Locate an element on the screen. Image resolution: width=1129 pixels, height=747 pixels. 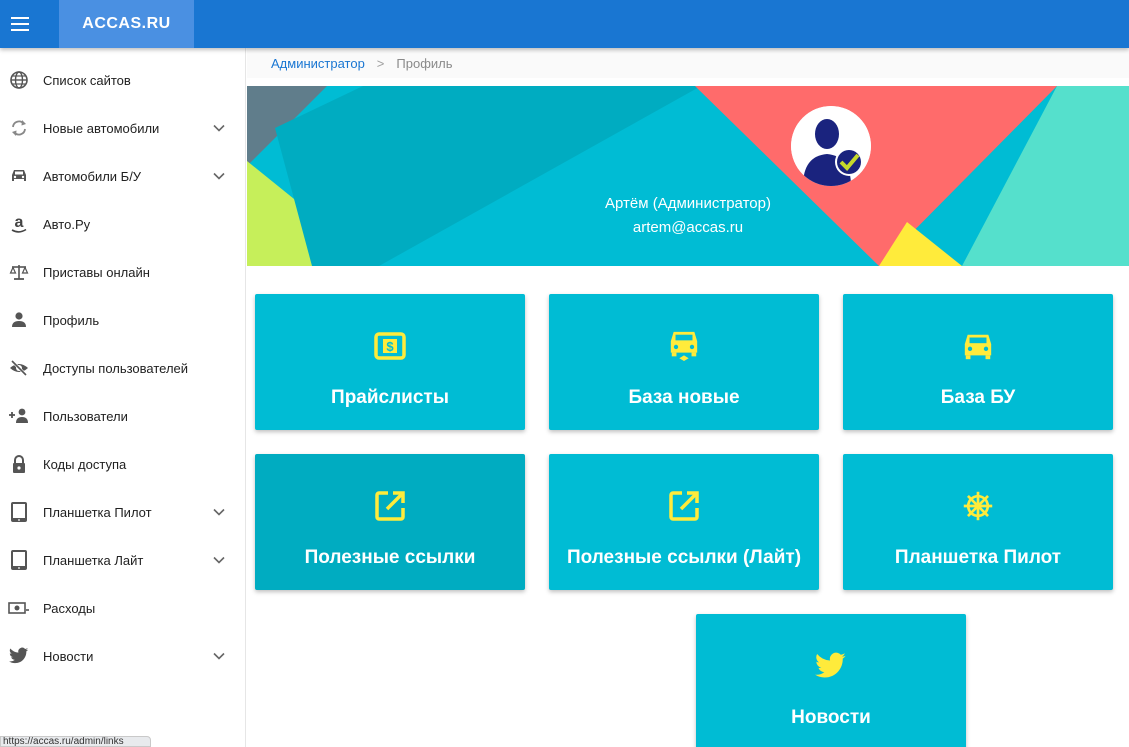
sidebar-item-new-cars: Новые автомобили is located at coordinates (123, 128).